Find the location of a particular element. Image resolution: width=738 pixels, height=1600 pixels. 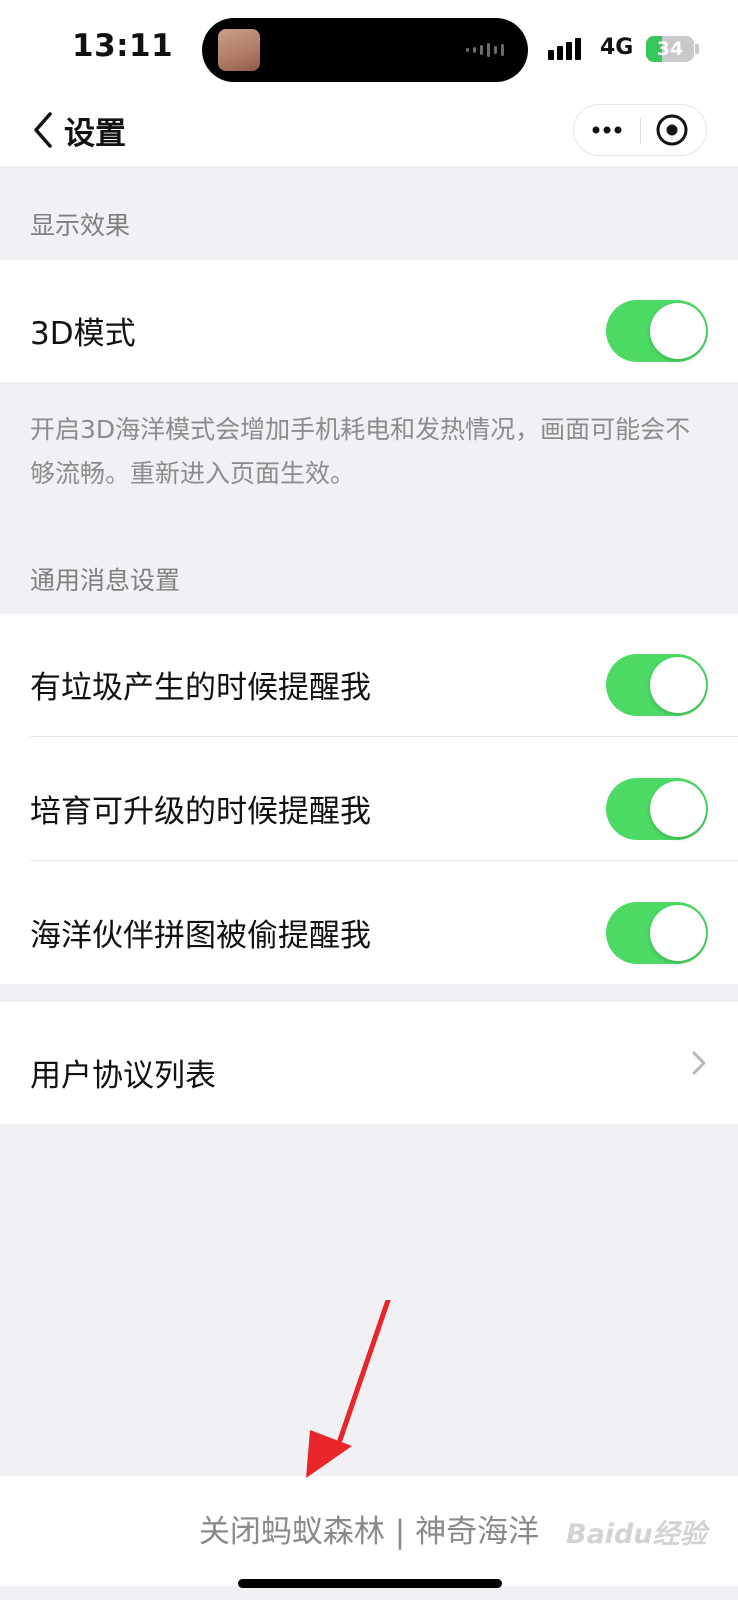

3d-mode-hint: 开启3D海洋模式会增加手机耗电和发热情况，画面可能会不够流畅。重新进入页面生效。 is located at coordinates (360, 451).